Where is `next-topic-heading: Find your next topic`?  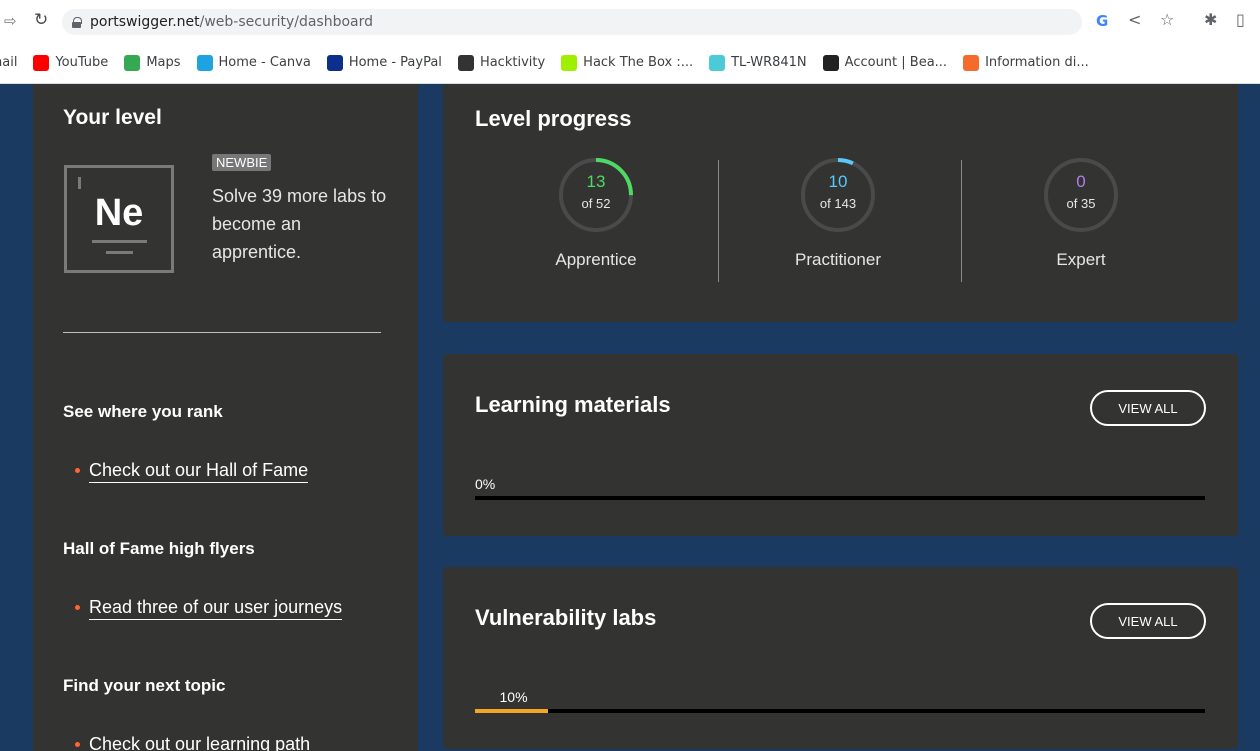
next-topic-heading: Find your next topic is located at coordinates (144, 685).